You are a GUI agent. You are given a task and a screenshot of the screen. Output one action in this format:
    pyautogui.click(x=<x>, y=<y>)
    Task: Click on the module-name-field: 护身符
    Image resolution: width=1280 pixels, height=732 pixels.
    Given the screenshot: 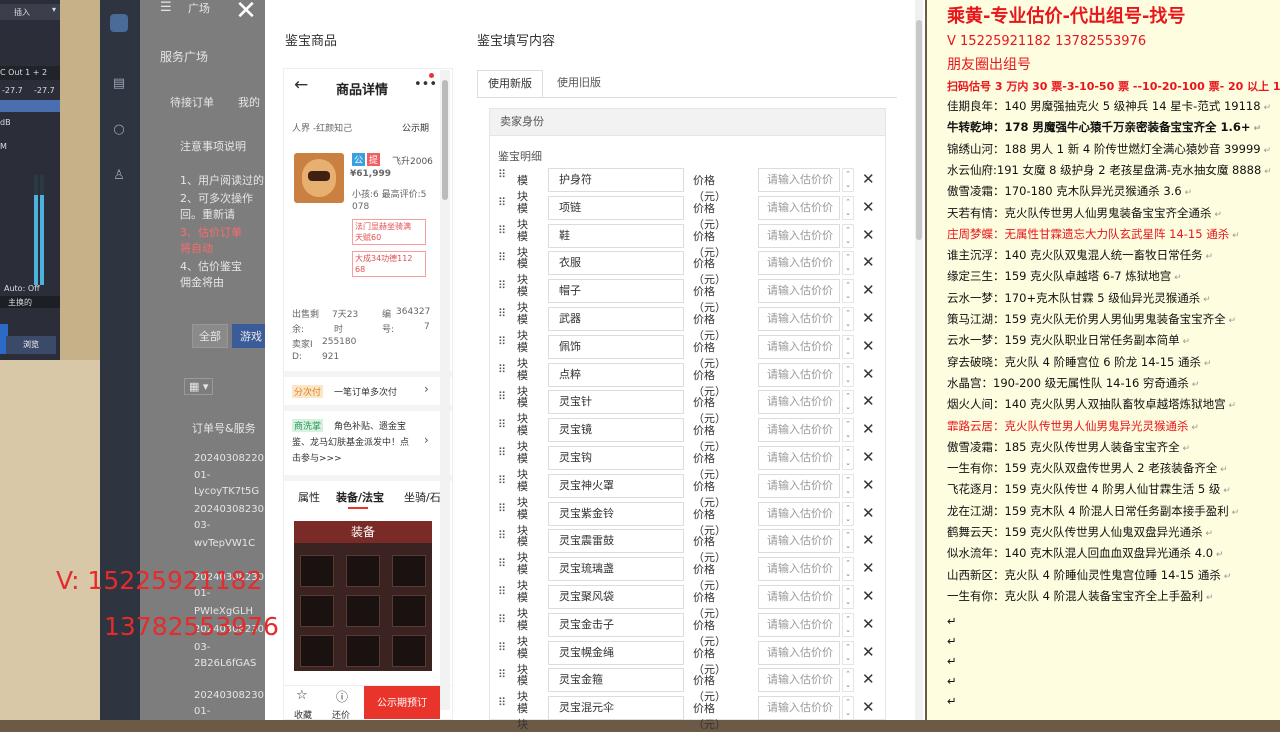 What is the action you would take?
    pyautogui.click(x=616, y=180)
    